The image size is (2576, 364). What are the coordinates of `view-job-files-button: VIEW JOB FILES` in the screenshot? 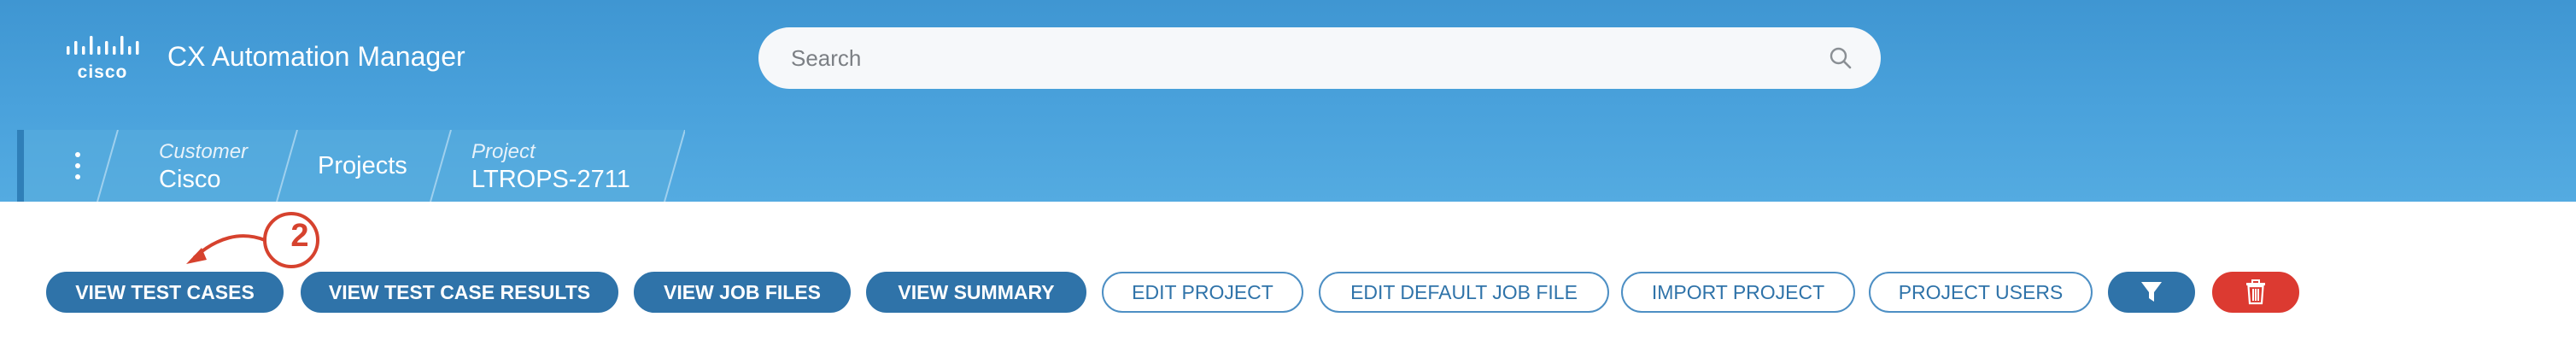 It's located at (742, 293).